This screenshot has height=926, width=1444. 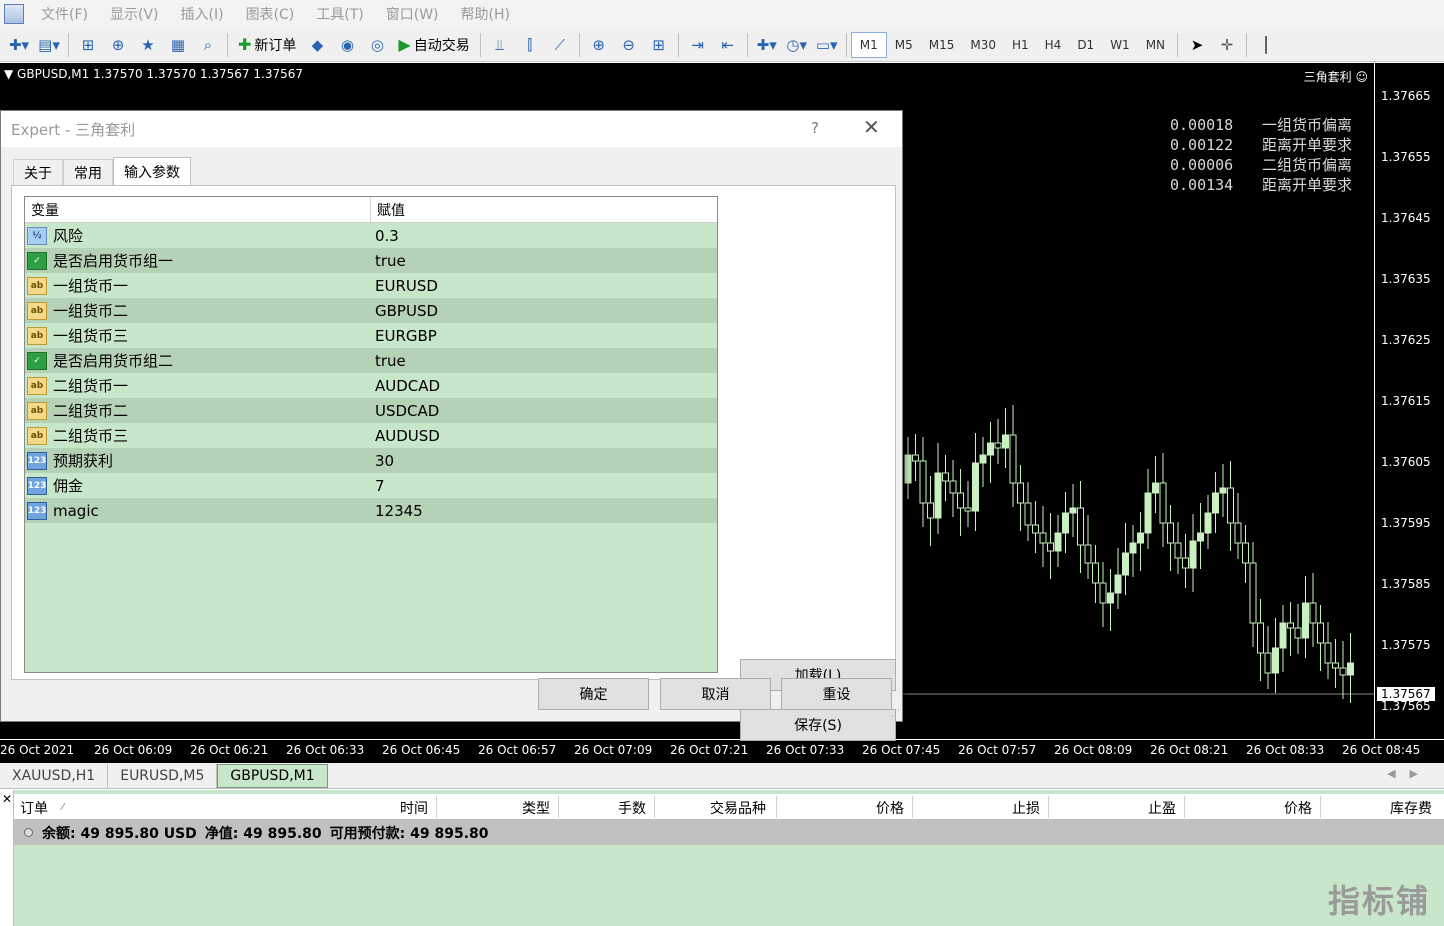 I want to click on parameter-row: 123 预期获利 30, so click(x=371, y=460).